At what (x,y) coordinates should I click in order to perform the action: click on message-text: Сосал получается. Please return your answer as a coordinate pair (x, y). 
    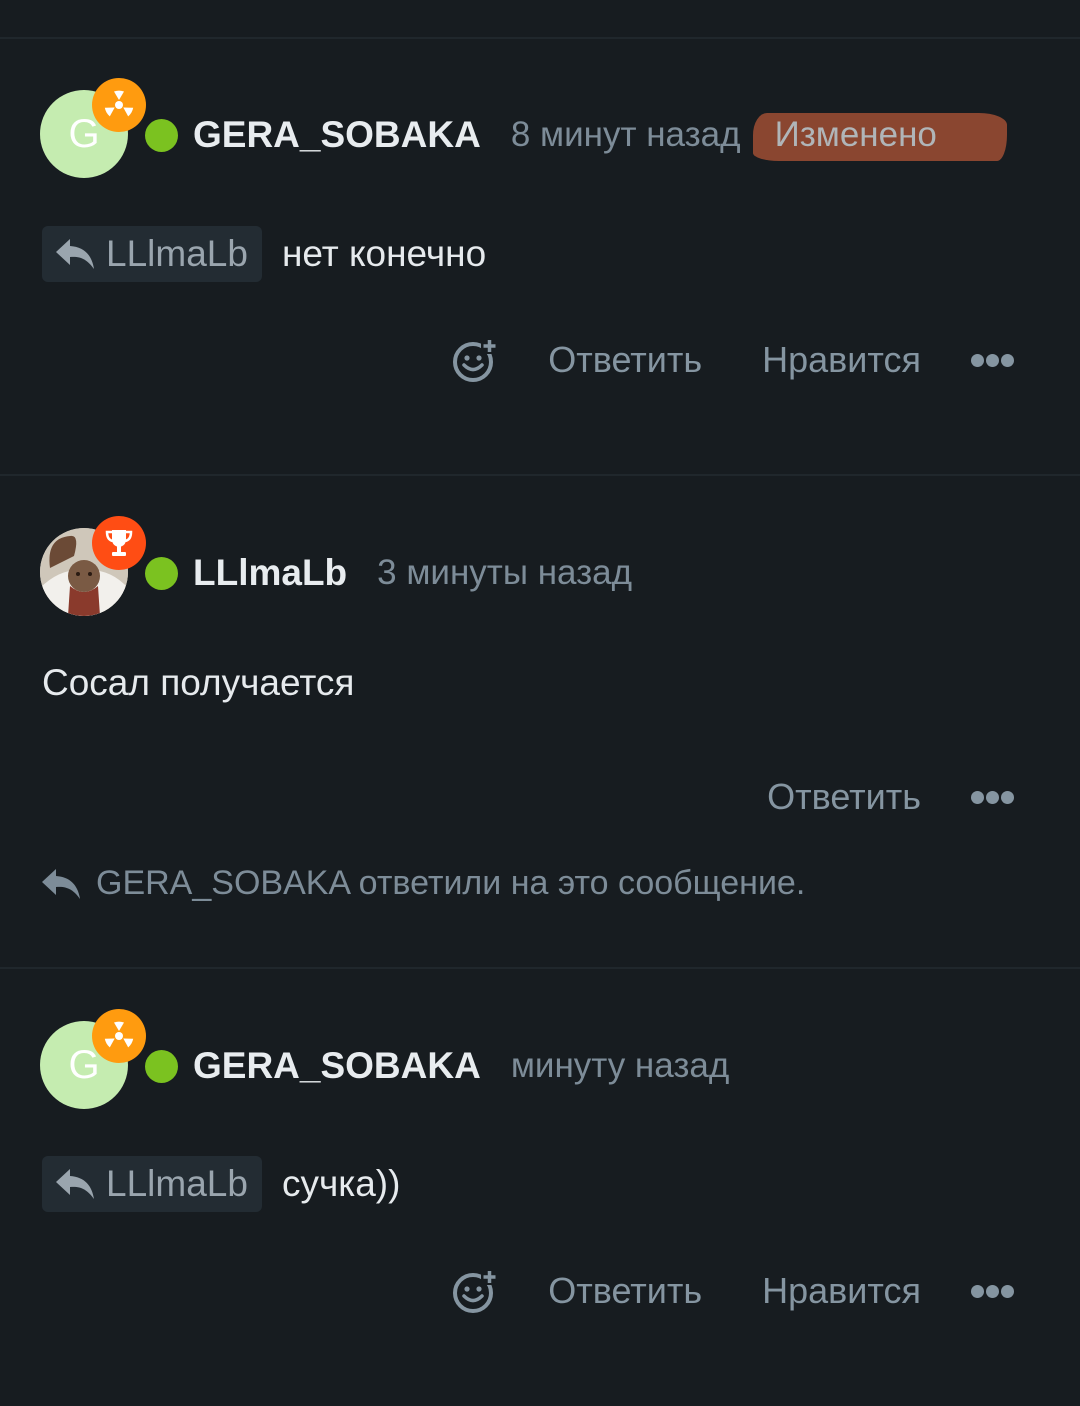
    Looking at the image, I should click on (198, 682).